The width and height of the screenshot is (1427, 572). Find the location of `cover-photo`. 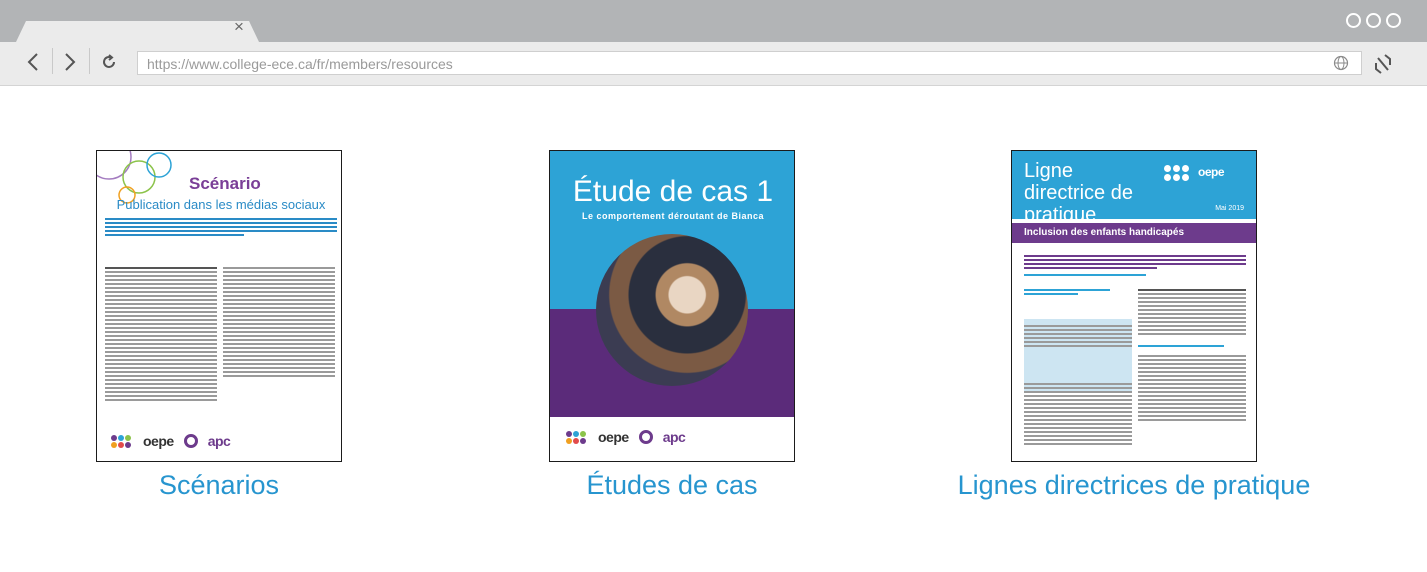

cover-photo is located at coordinates (672, 310).